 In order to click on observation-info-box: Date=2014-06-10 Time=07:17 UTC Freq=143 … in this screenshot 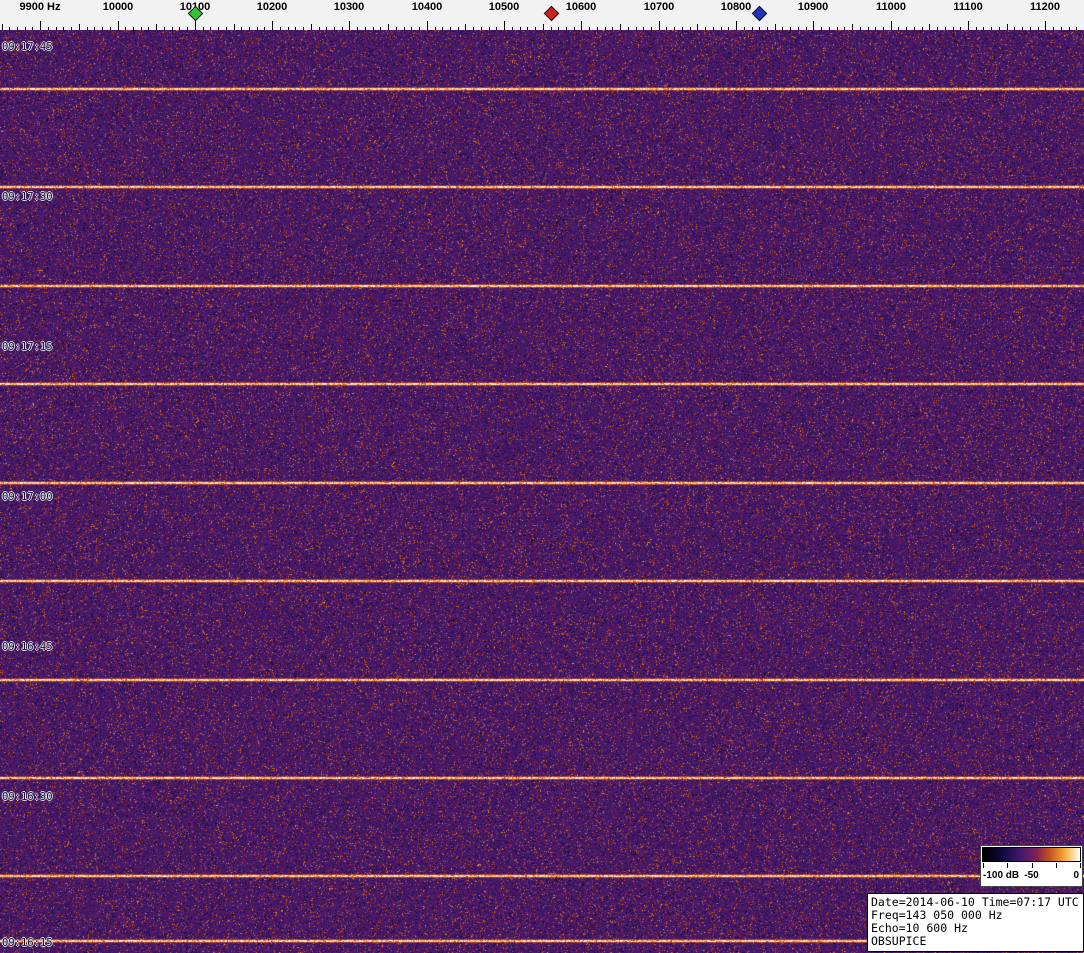, I will do `click(975, 922)`.